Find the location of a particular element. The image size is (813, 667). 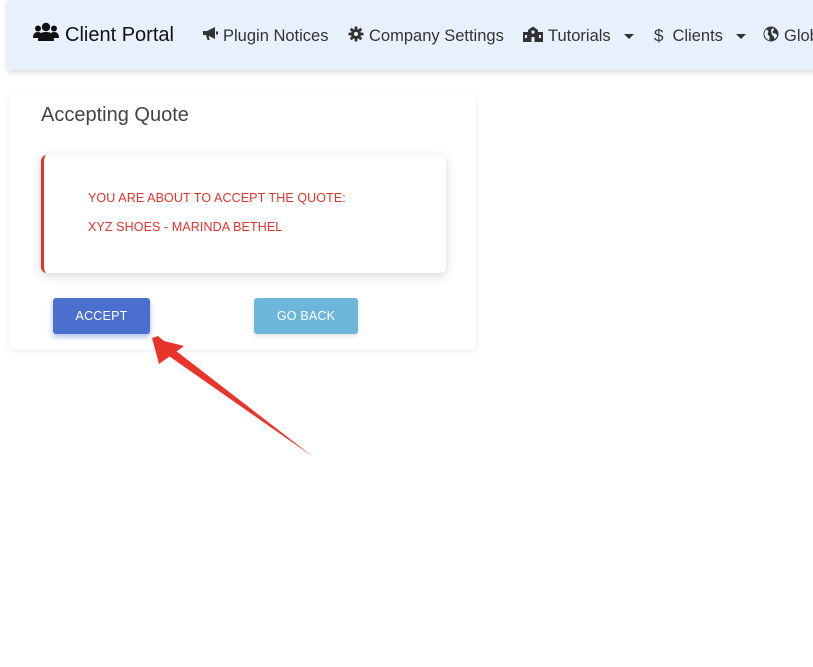

brand-label: Client Portal is located at coordinates (119, 34).